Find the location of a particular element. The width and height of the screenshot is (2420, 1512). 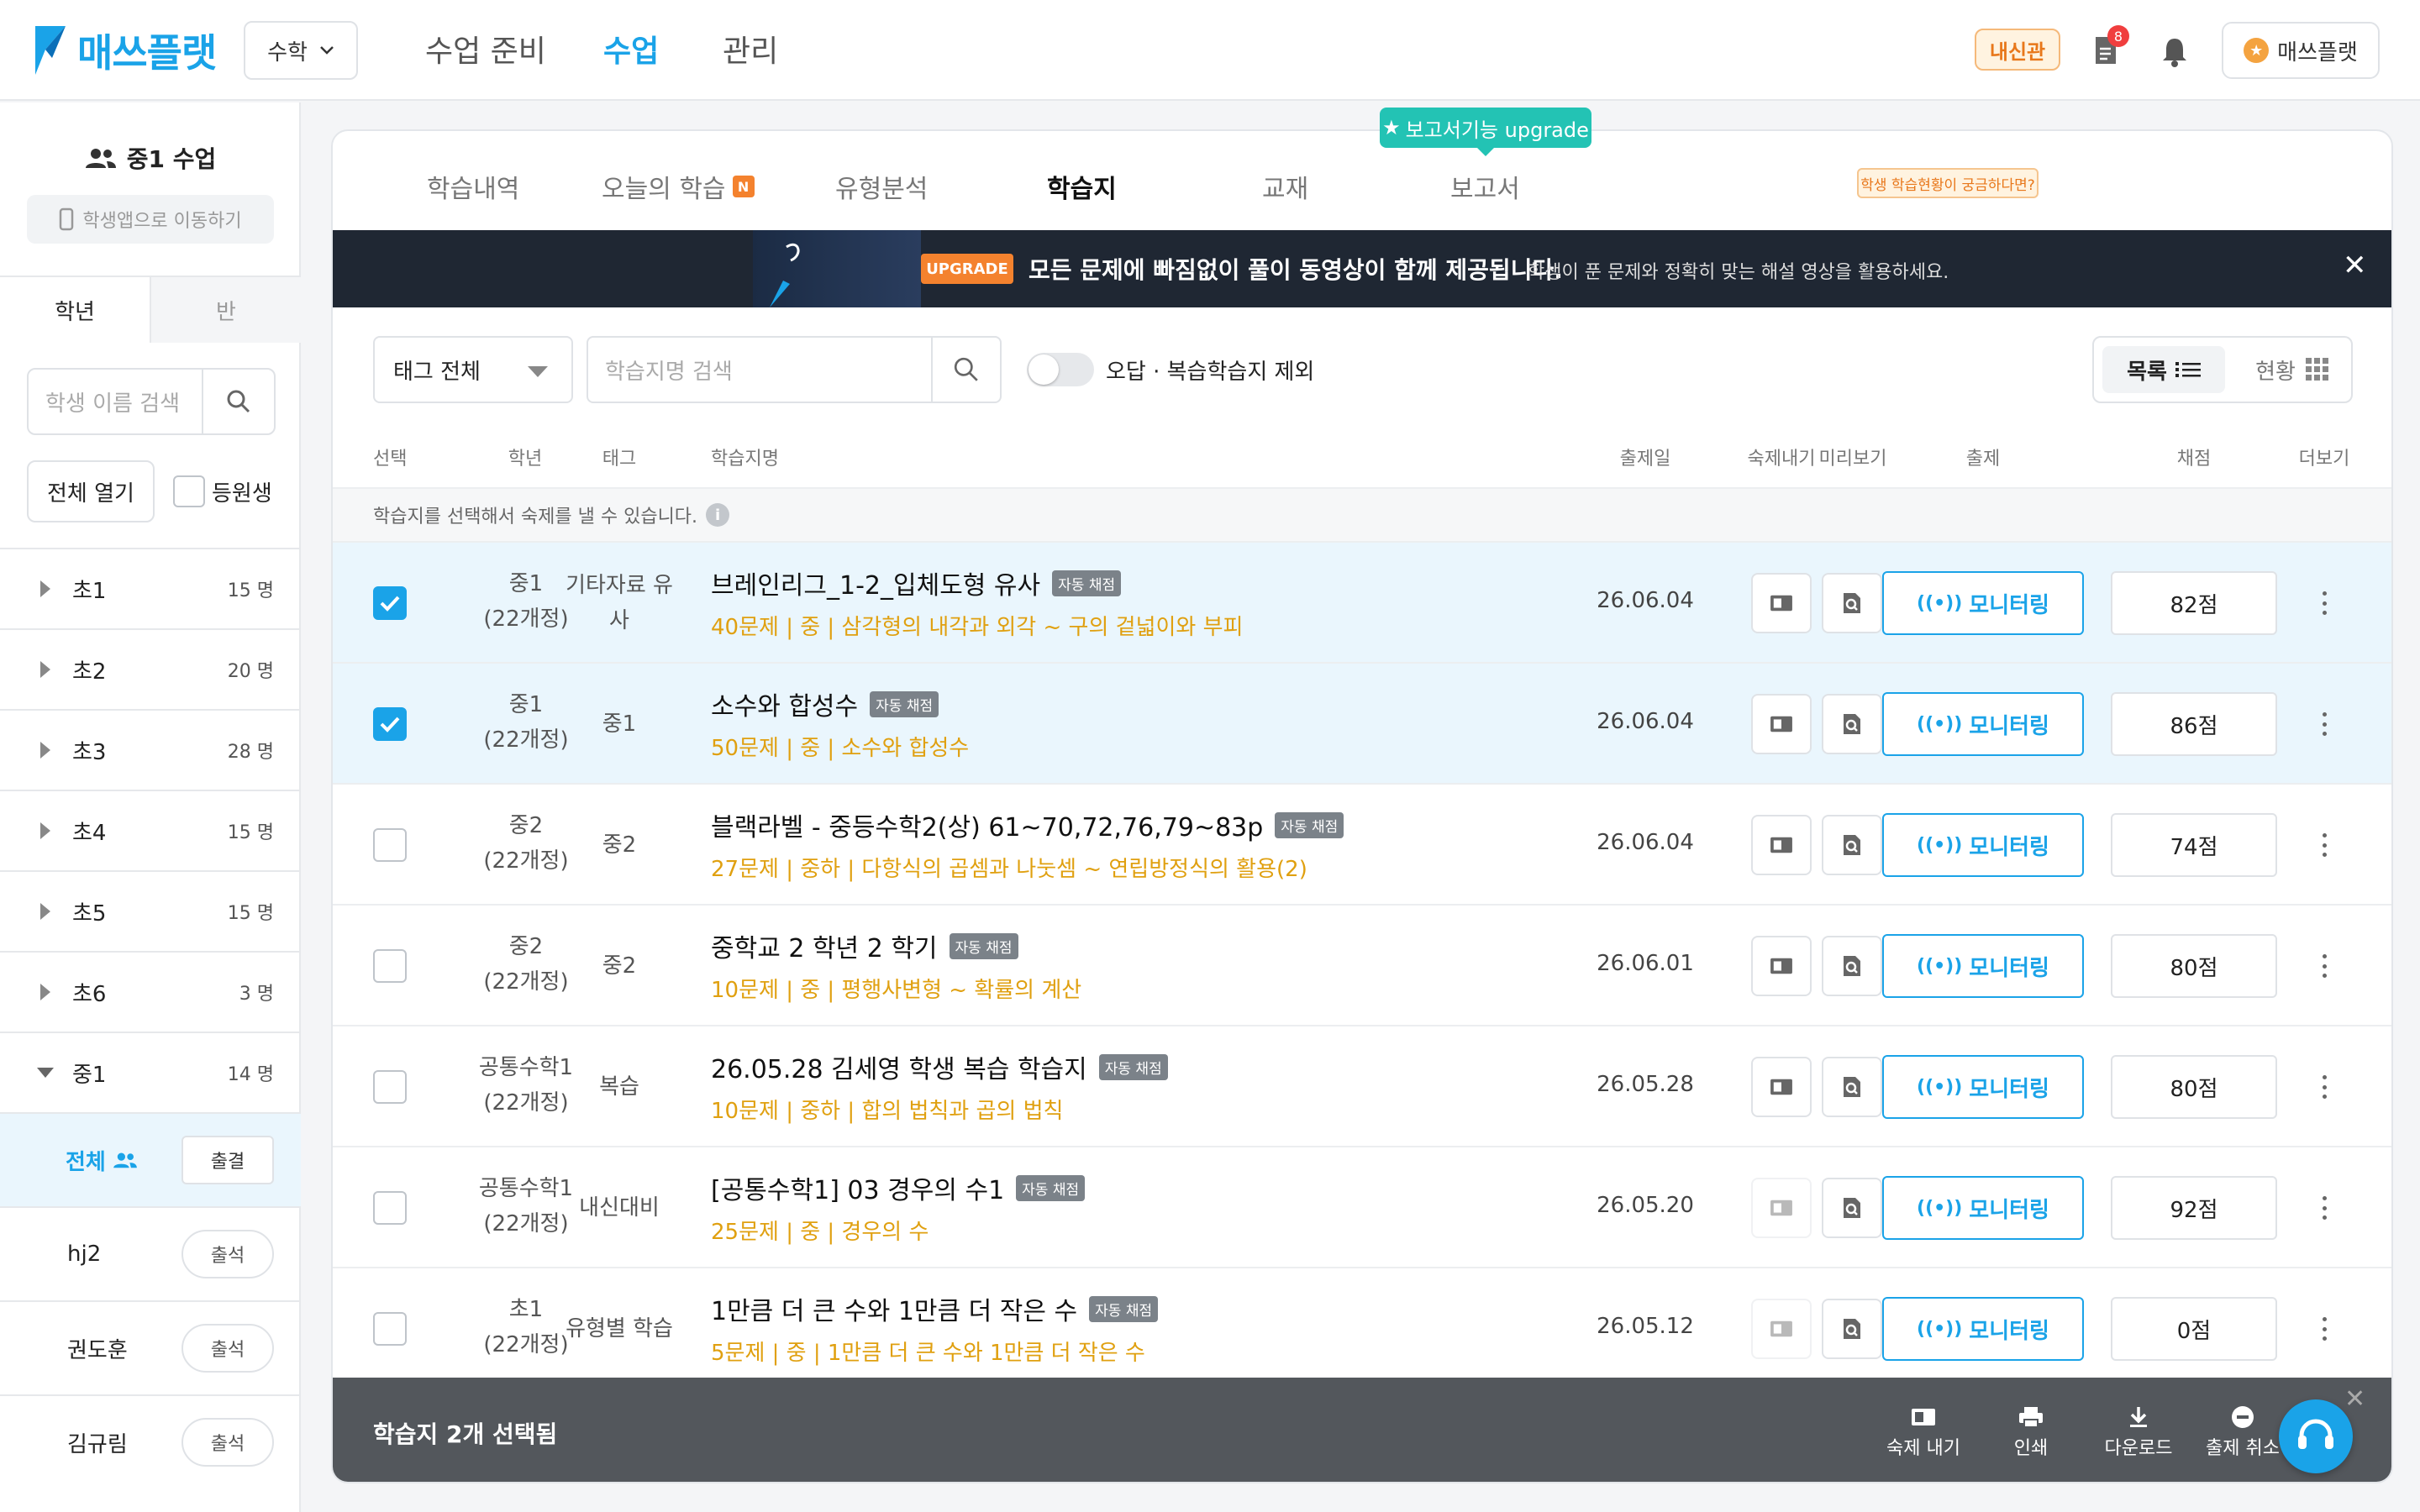

attendance-button: 출결 is located at coordinates (228, 1160).